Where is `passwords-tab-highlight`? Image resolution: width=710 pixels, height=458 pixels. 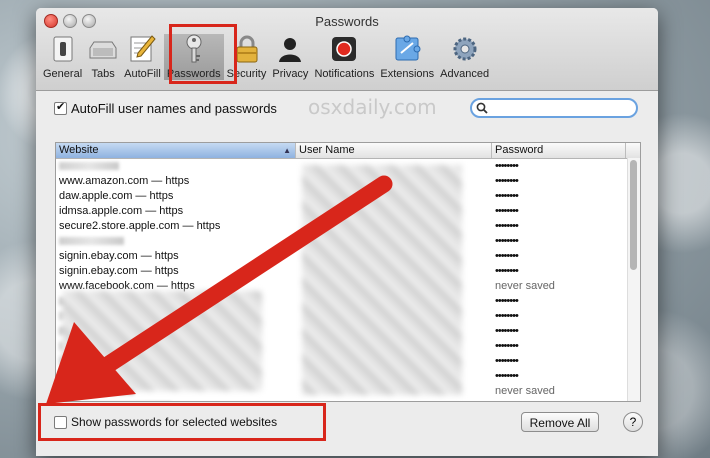 passwords-tab-highlight is located at coordinates (203, 54).